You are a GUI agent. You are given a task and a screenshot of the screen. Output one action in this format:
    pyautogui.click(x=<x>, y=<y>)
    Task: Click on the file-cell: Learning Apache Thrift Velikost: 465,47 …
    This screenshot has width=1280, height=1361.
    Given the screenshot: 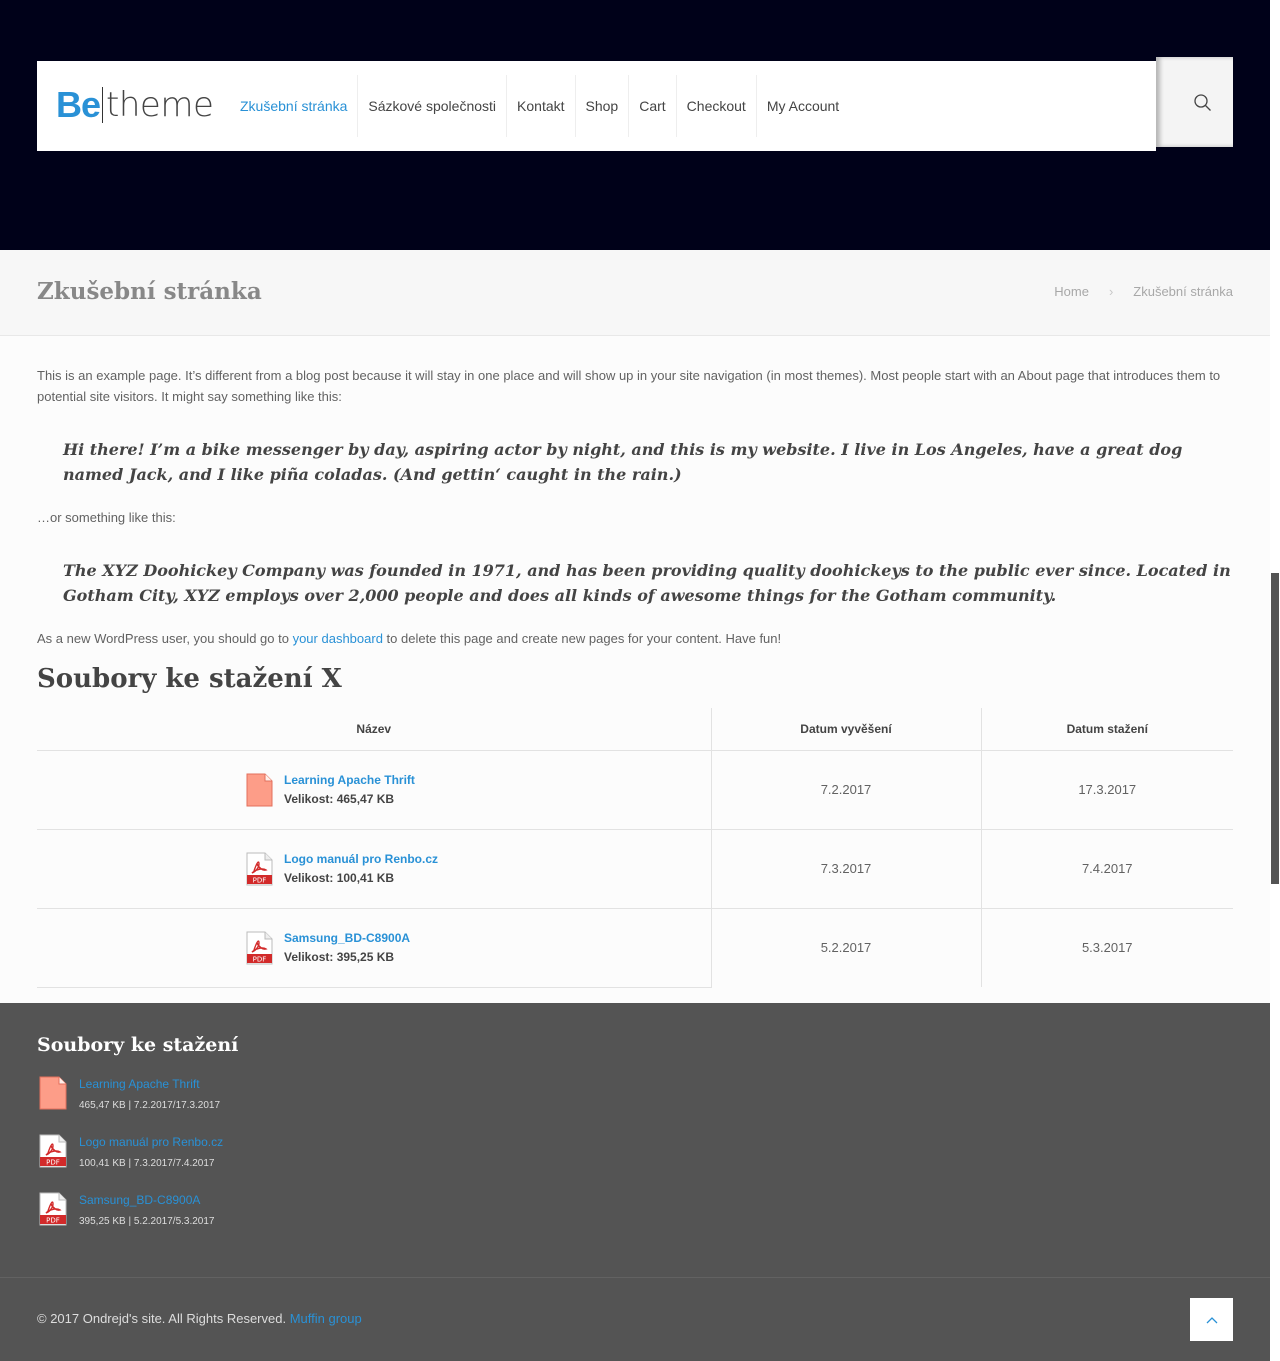 What is the action you would take?
    pyautogui.click(x=374, y=790)
    